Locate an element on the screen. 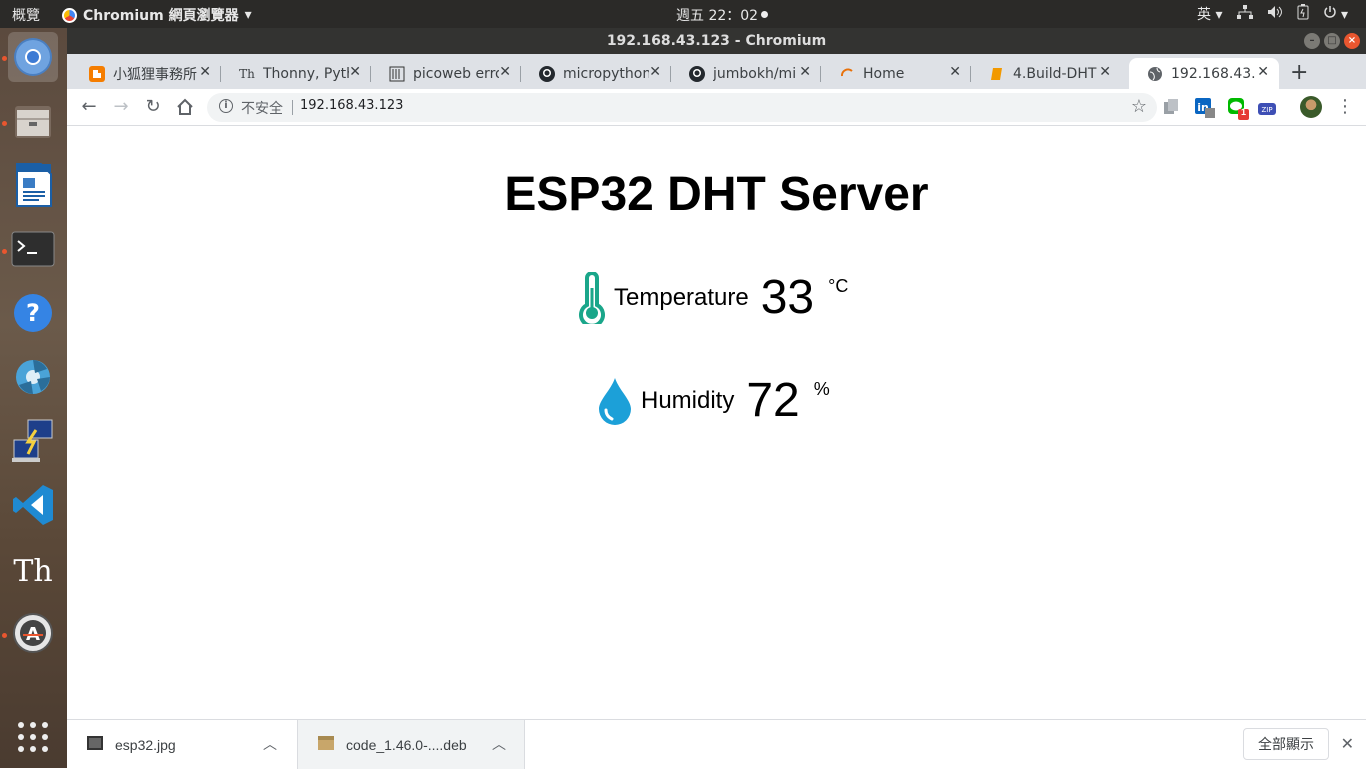 This screenshot has height=769, width=1366. extension-zip-icon: ZIP is located at coordinates (1268, 110).